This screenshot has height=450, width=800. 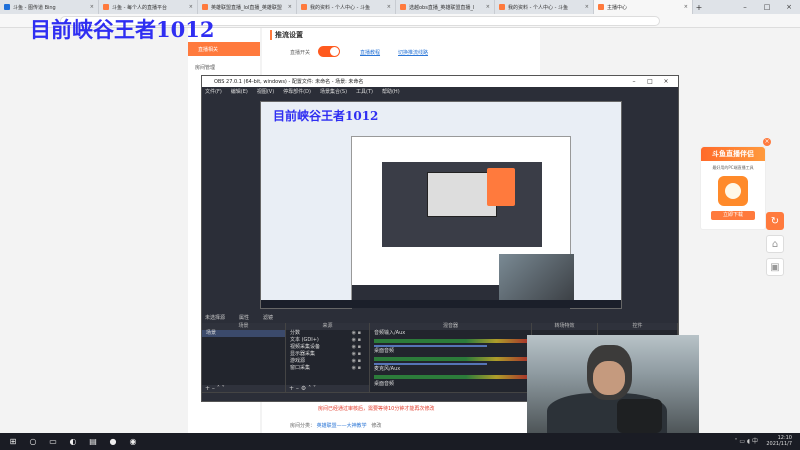 I want to click on sidebar-item-live: 直播相关, so click(x=224, y=49).